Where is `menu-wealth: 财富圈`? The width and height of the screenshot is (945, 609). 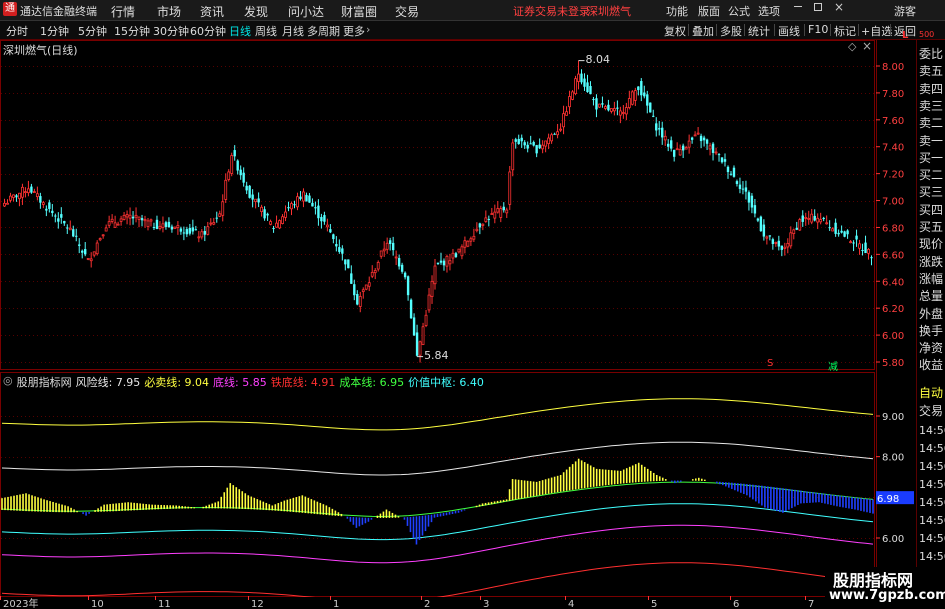
menu-wealth: 财富圈 is located at coordinates (359, 11).